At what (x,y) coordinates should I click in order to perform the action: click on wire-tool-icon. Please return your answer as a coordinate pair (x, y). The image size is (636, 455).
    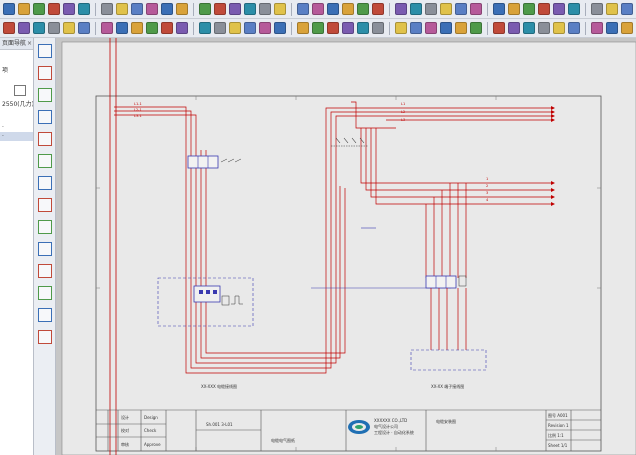
    Looking at the image, I should click on (45, 183).